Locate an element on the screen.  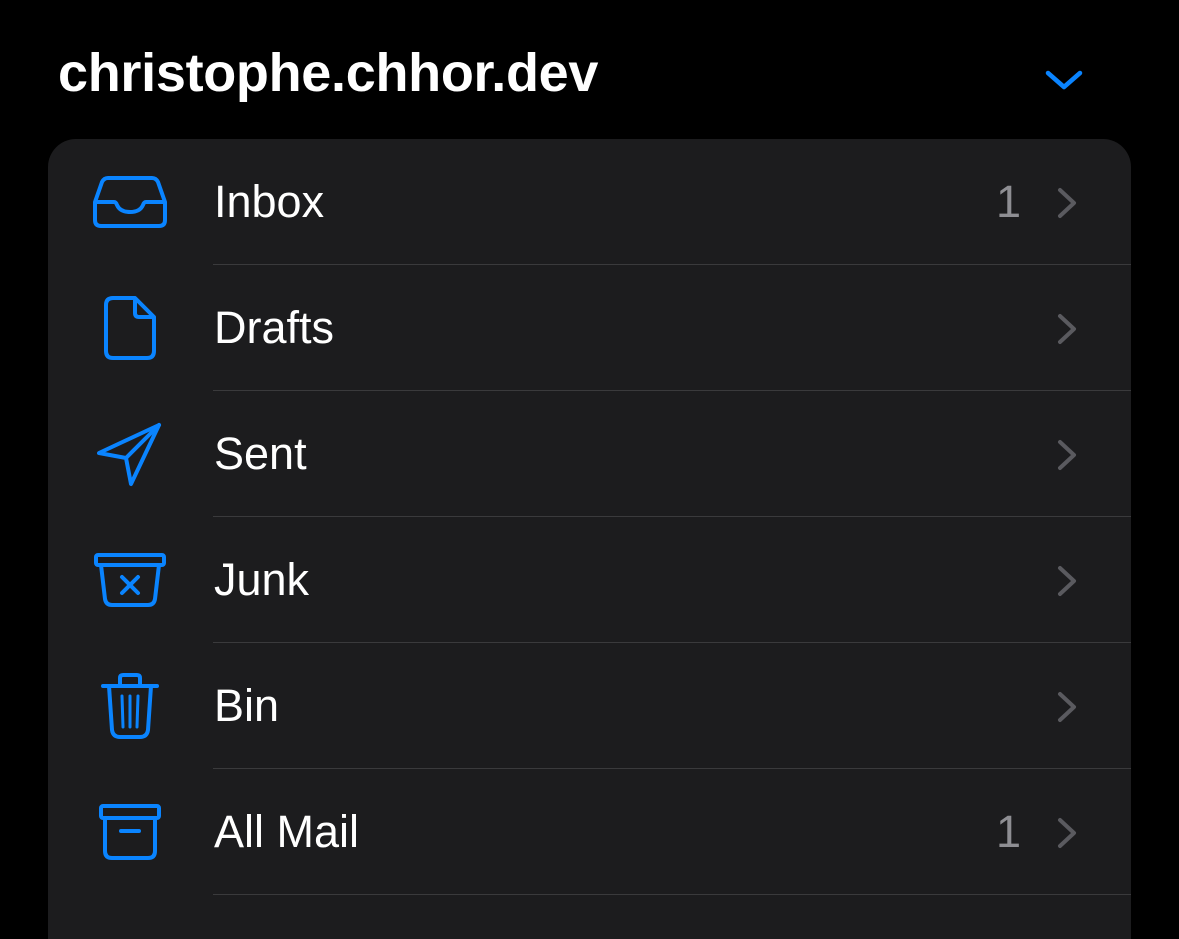
mailbox-label: Junk is located at coordinates (262, 579).